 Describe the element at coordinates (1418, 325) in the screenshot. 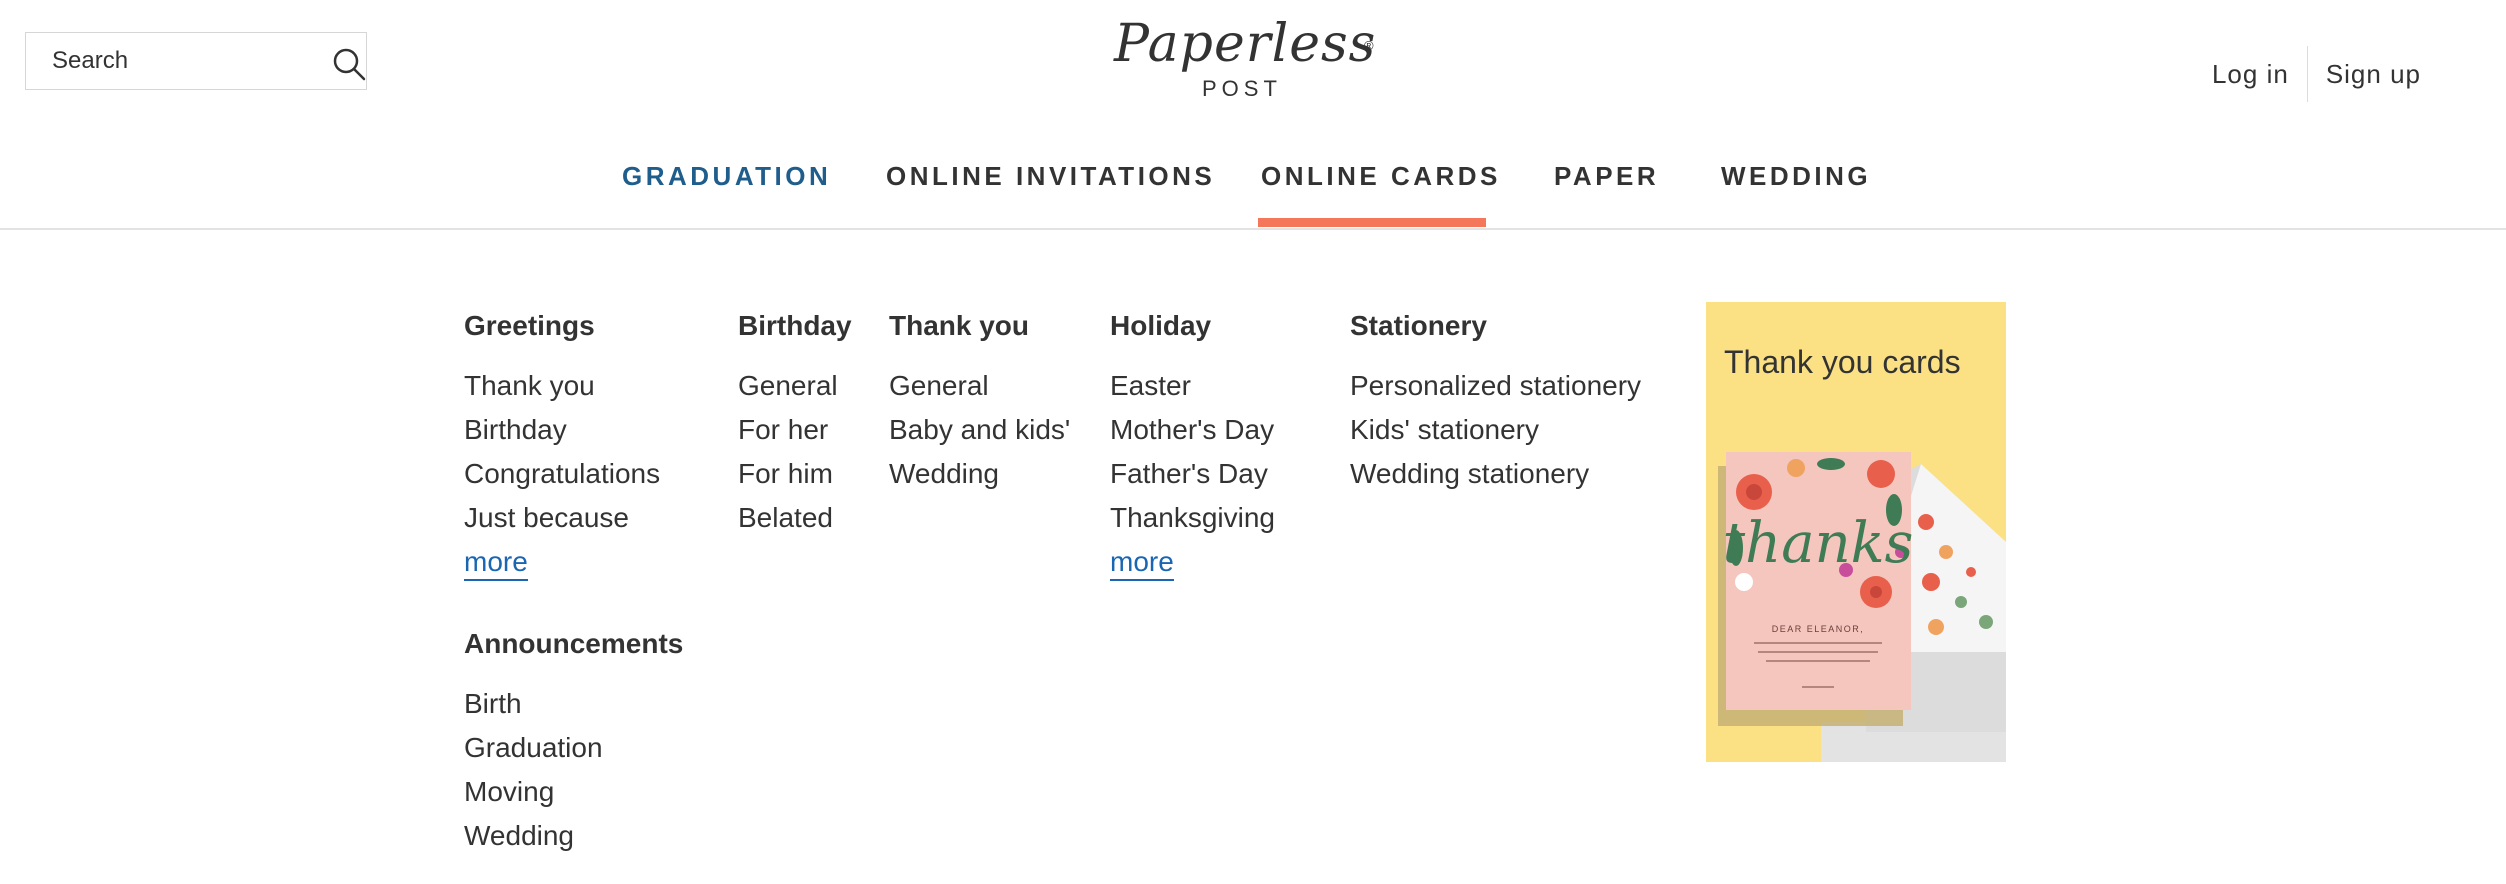

I see `menu-heading-stationery: Stationery` at that location.